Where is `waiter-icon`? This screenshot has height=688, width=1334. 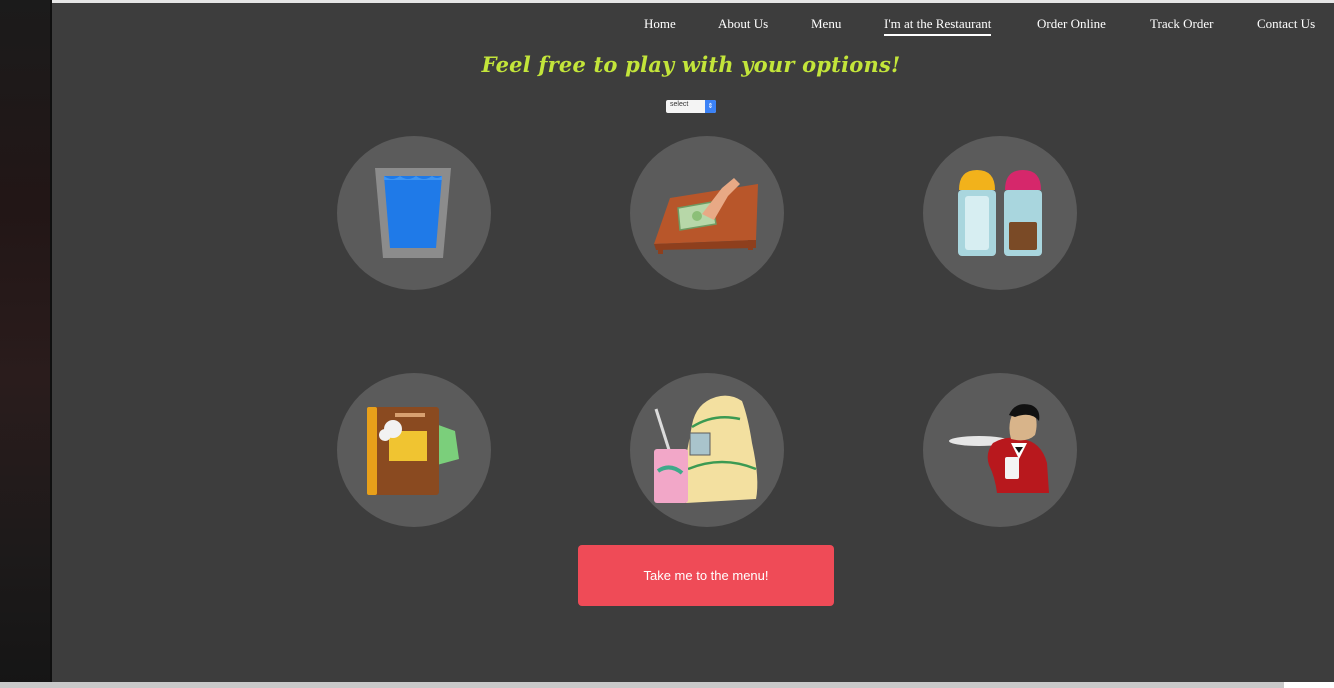
waiter-icon is located at coordinates (999, 448).